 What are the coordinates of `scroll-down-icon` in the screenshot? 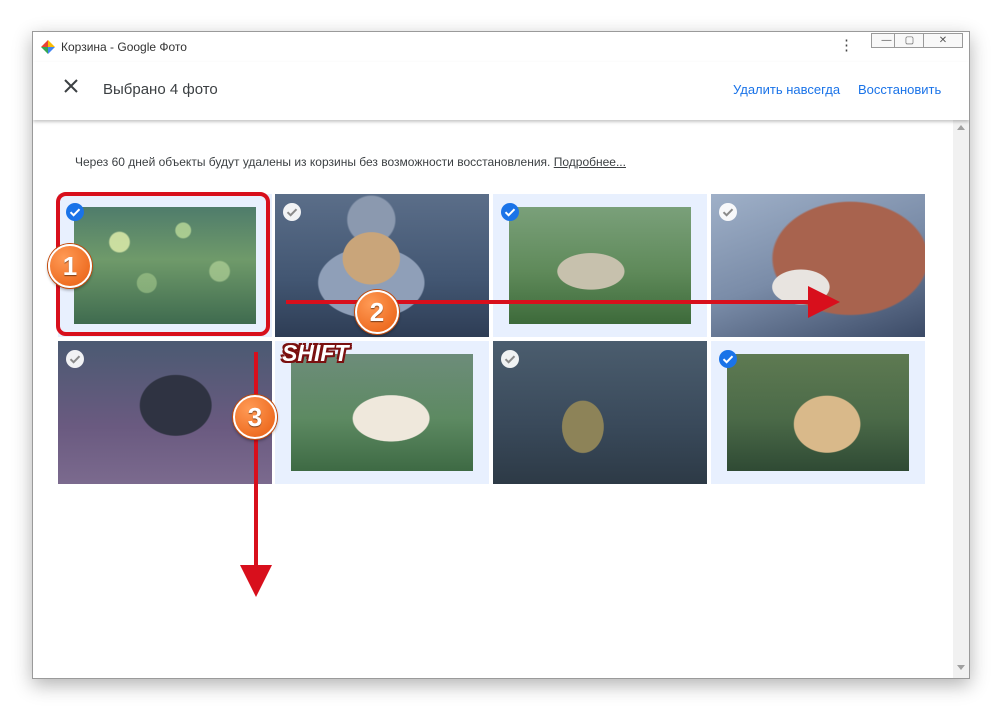 It's located at (961, 667).